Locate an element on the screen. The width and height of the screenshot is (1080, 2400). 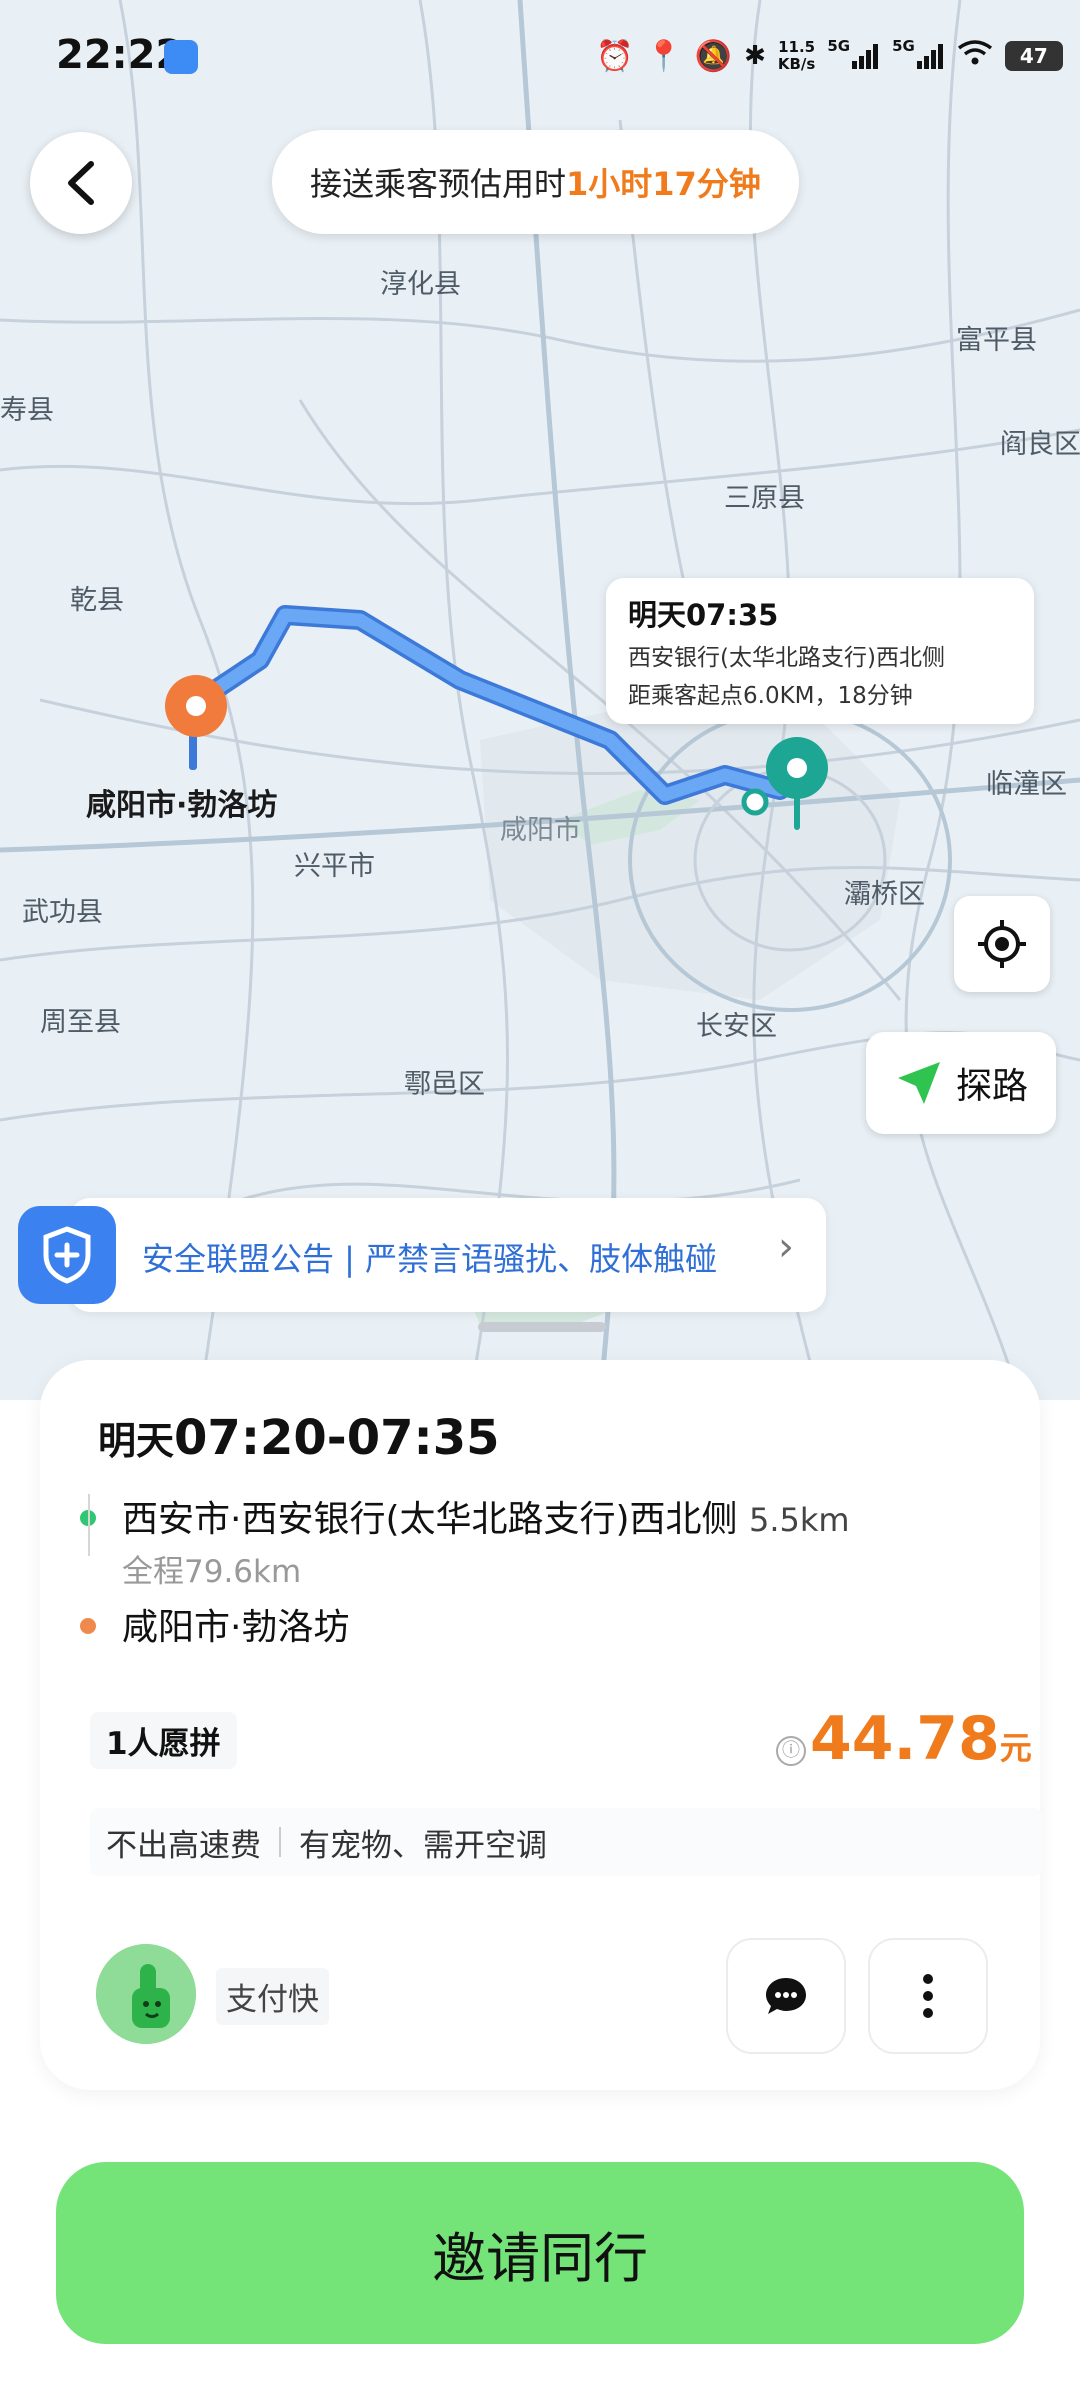
chevron-left-icon is located at coordinates (81, 183).